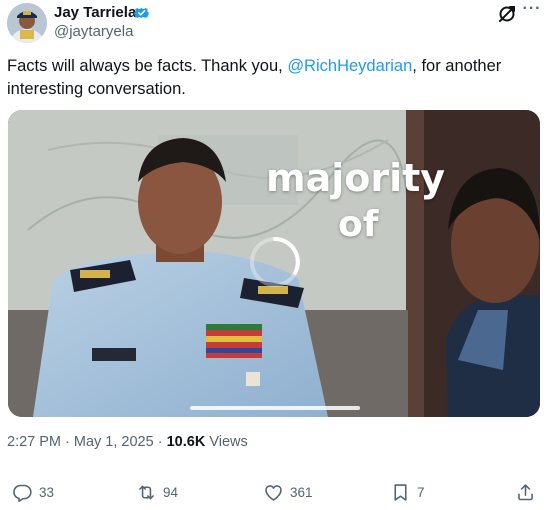 The width and height of the screenshot is (556, 510). Describe the element at coordinates (273, 492) in the screenshot. I see `like-icon` at that location.